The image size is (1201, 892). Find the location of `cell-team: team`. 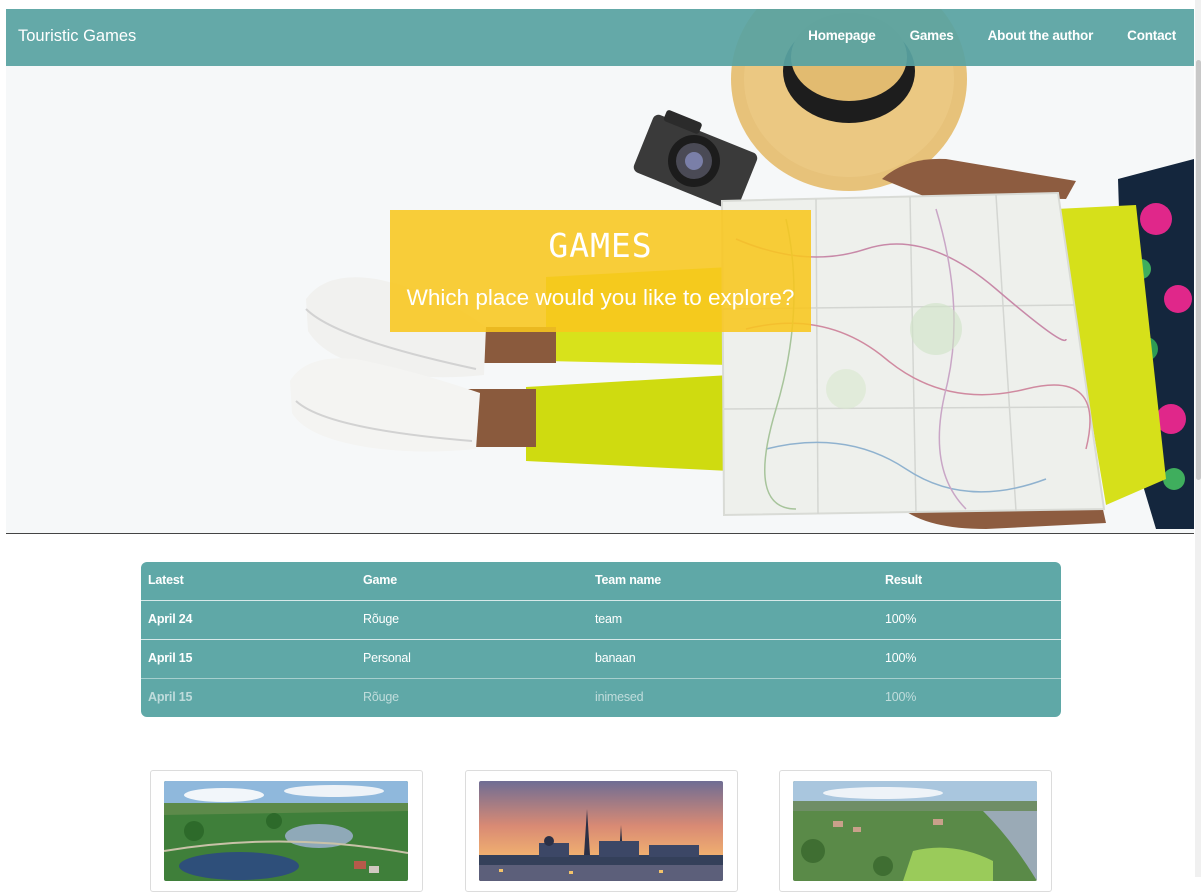

cell-team: team is located at coordinates (608, 619).